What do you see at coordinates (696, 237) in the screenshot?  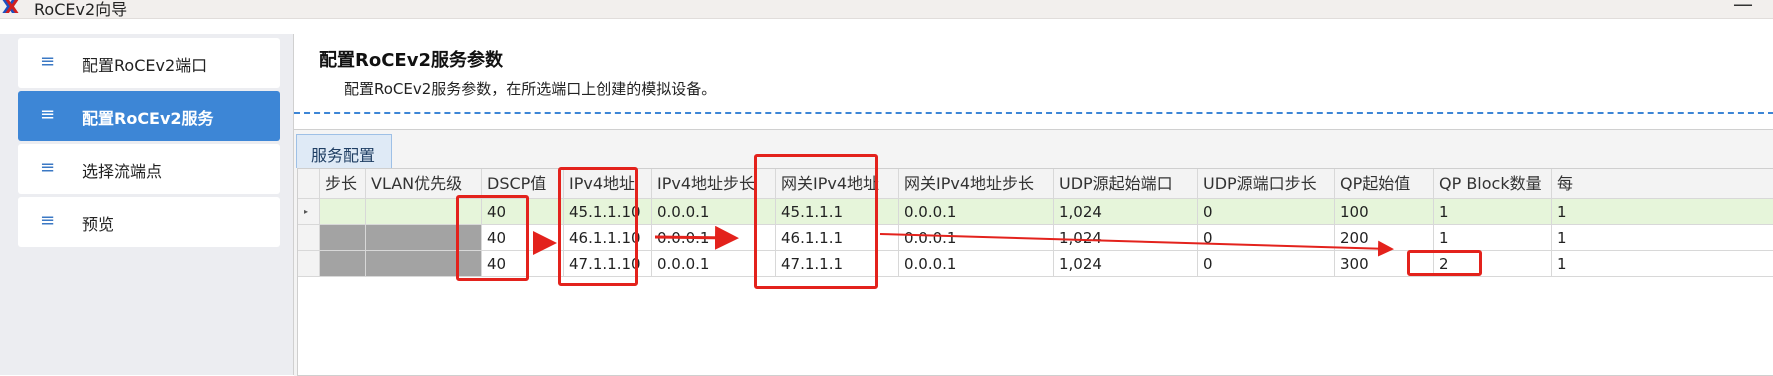 I see `arrow-ipv4-step` at bounding box center [696, 237].